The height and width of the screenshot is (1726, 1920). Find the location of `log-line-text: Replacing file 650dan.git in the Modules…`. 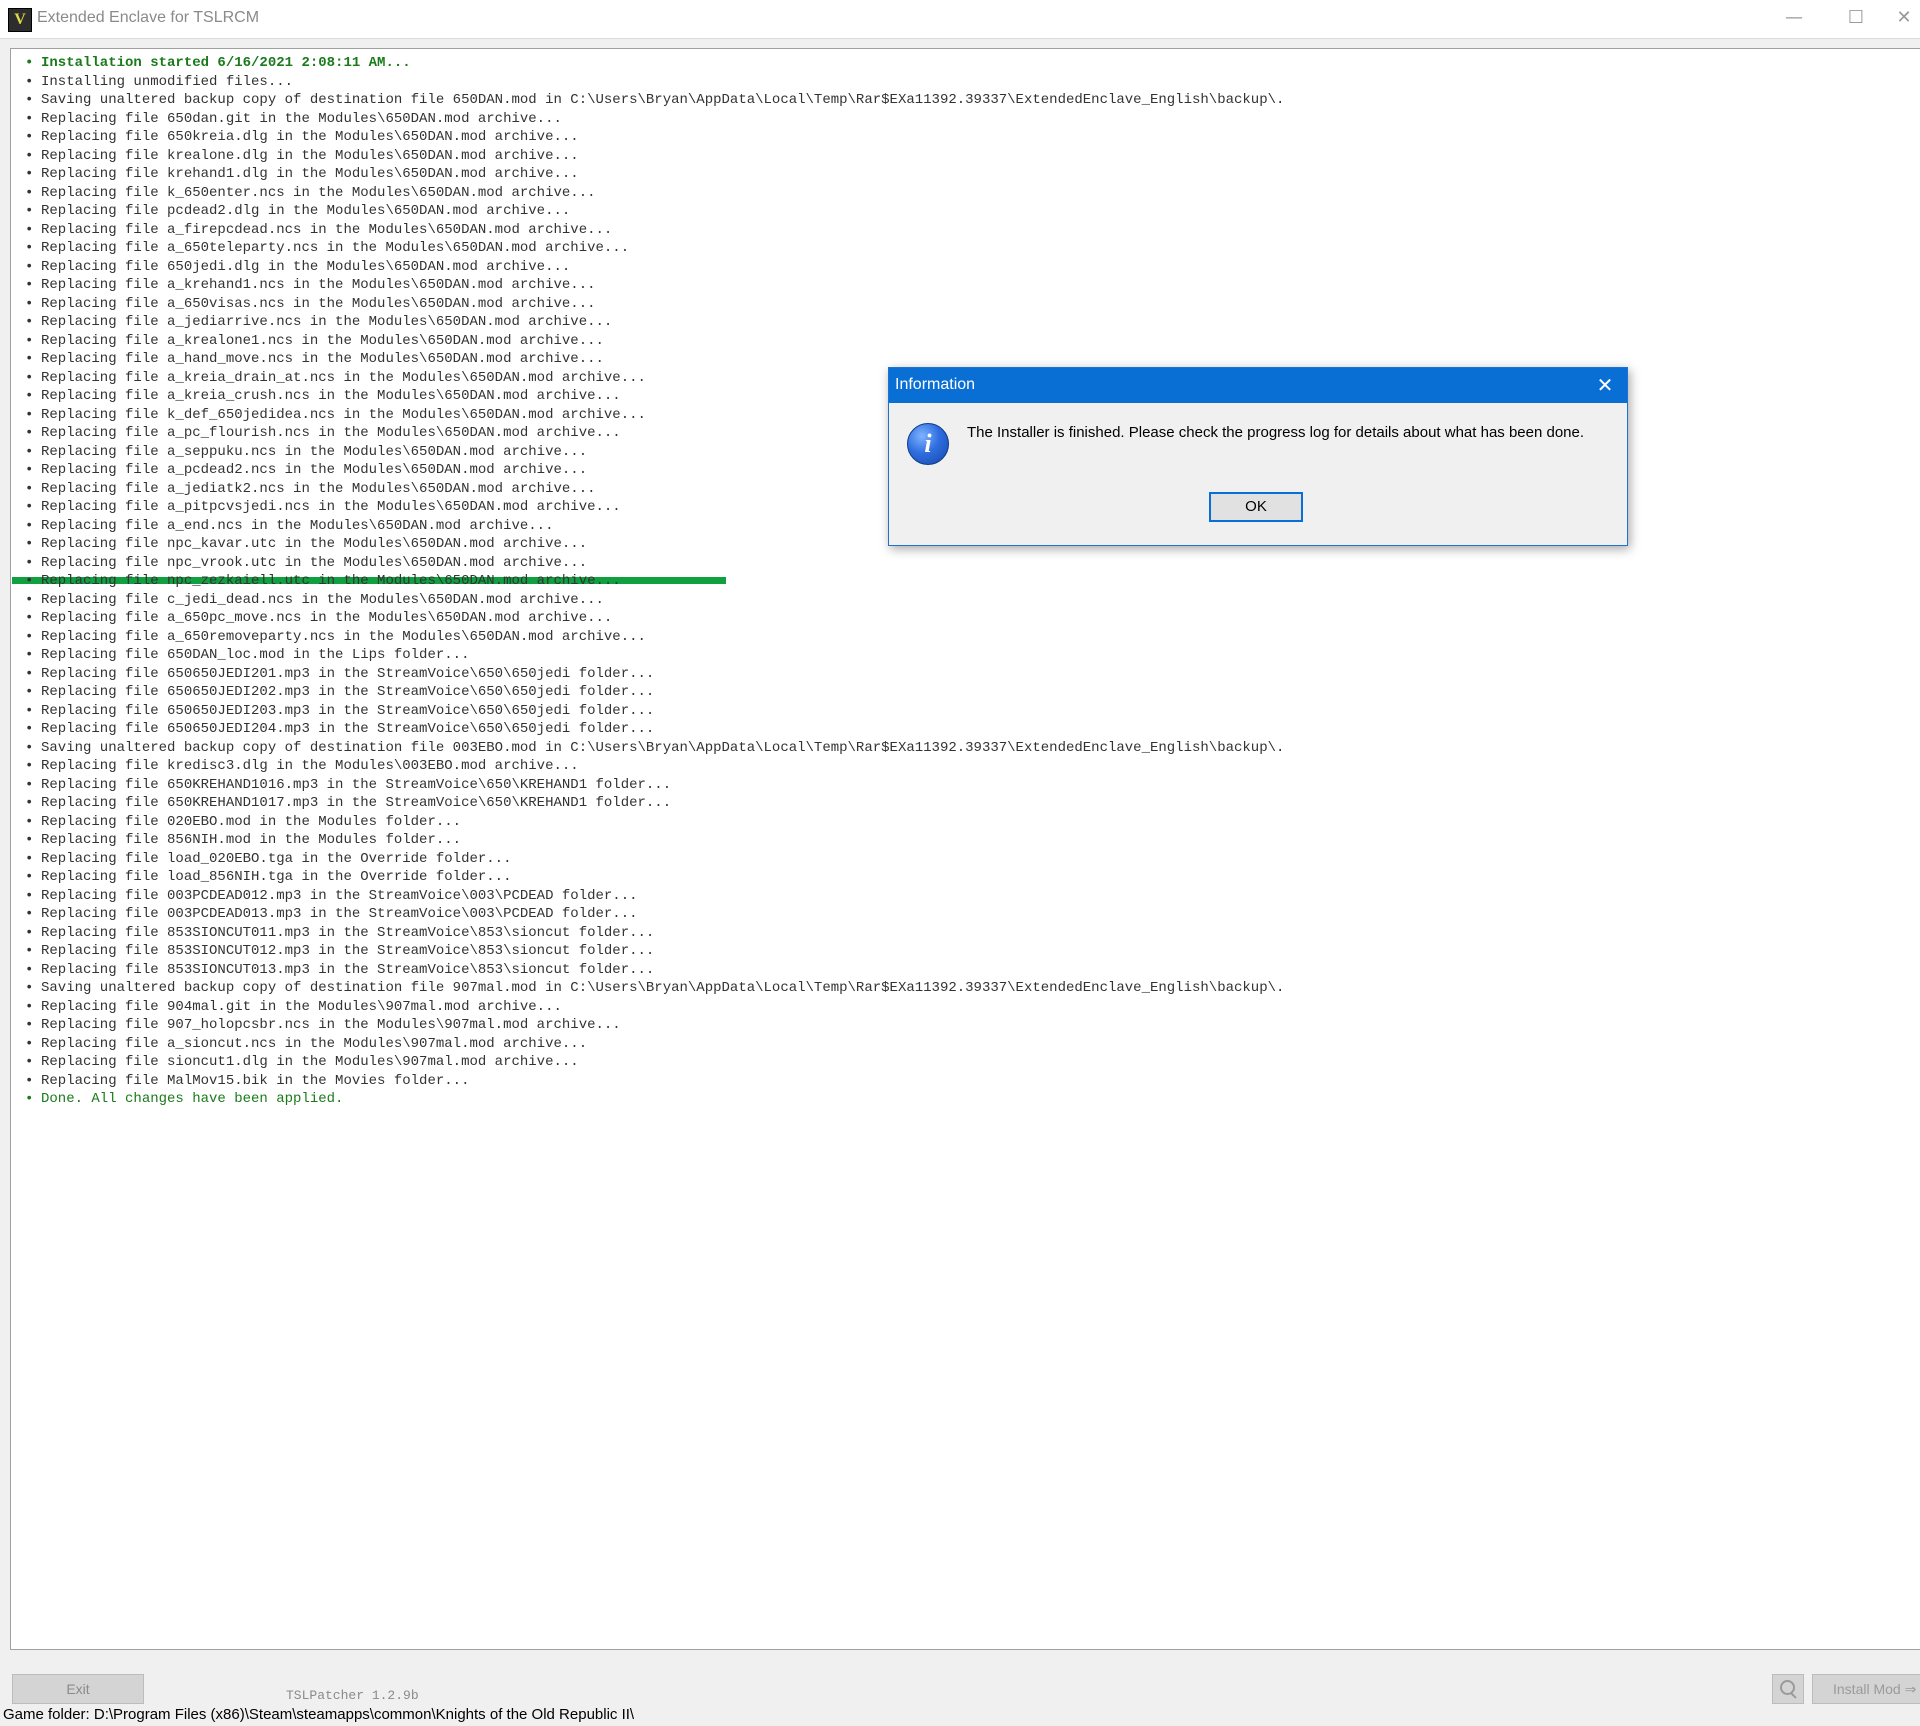

log-line-text: Replacing file 650dan.git in the Modules… is located at coordinates (301, 118).